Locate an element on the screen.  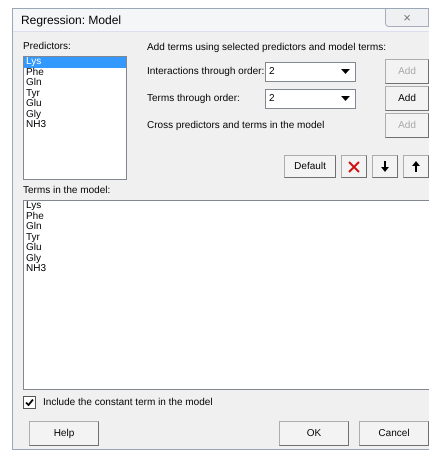
term-item: NH3 is located at coordinates (226, 269).